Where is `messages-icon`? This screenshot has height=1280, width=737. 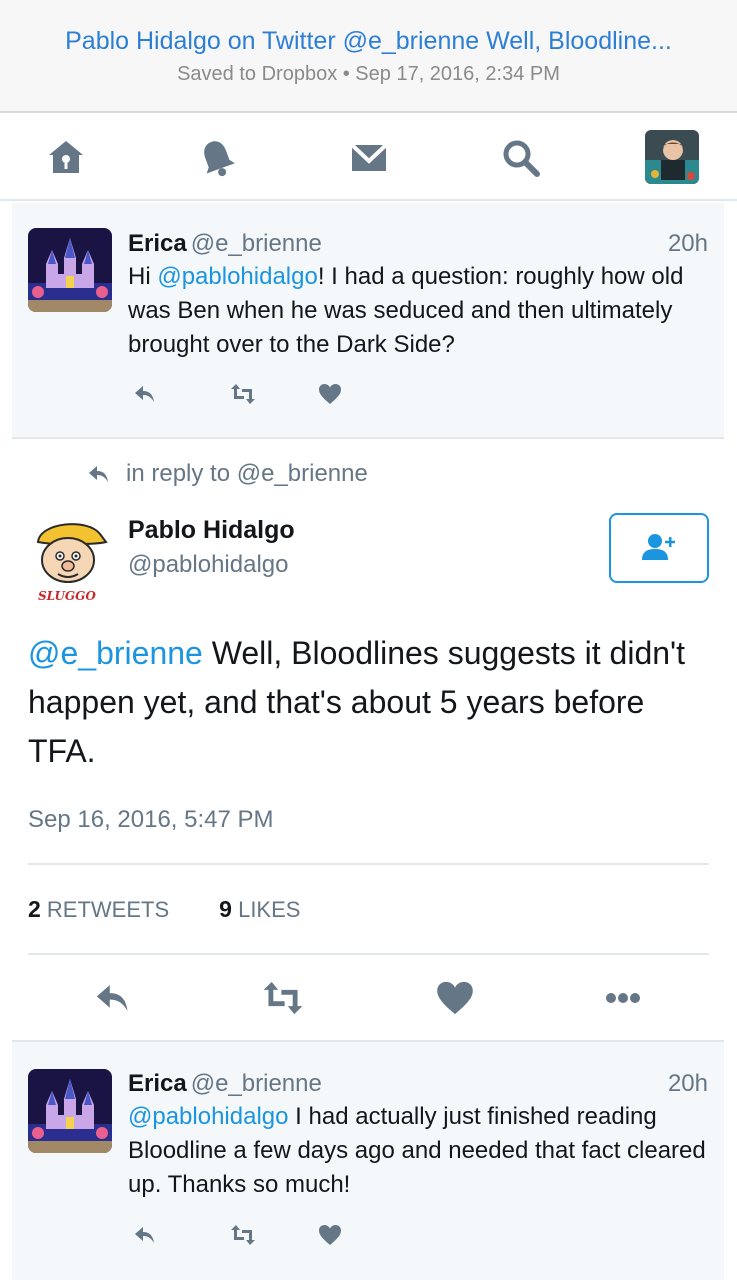
messages-icon is located at coordinates (369, 158).